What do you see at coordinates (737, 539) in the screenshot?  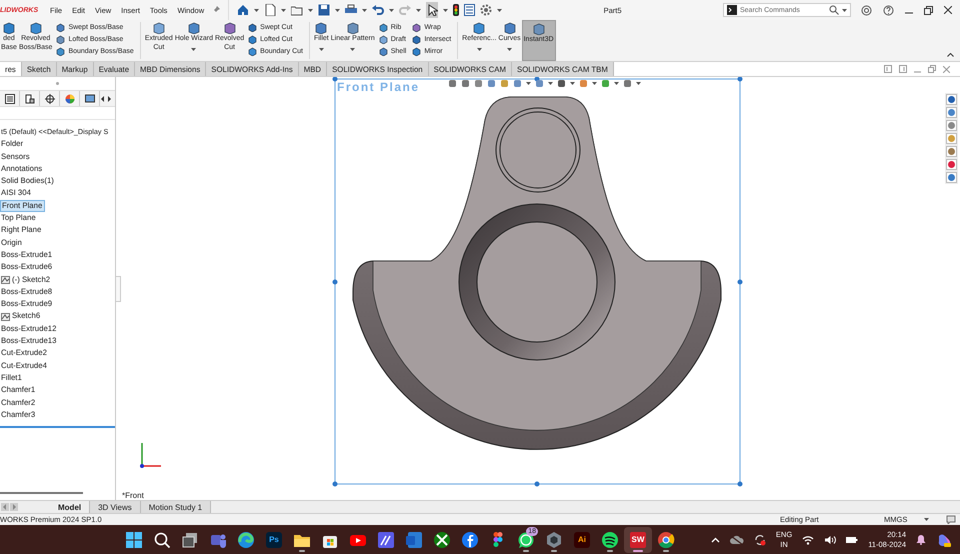 I see `cloud-off-icon` at bounding box center [737, 539].